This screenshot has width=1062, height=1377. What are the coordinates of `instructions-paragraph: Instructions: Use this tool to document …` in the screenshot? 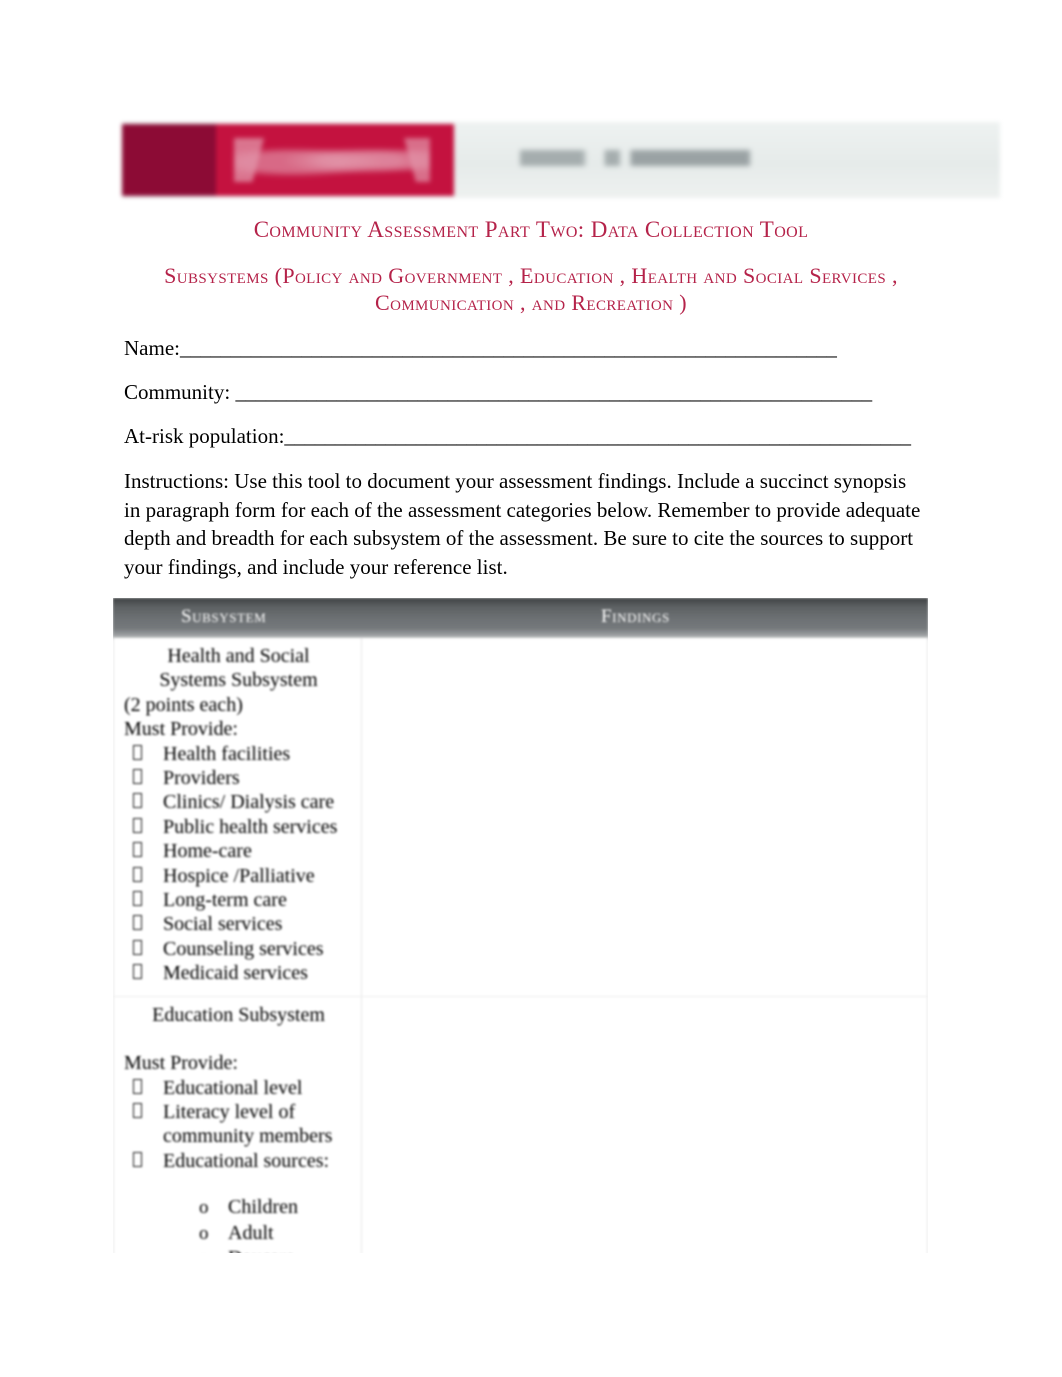 It's located at (522, 524).